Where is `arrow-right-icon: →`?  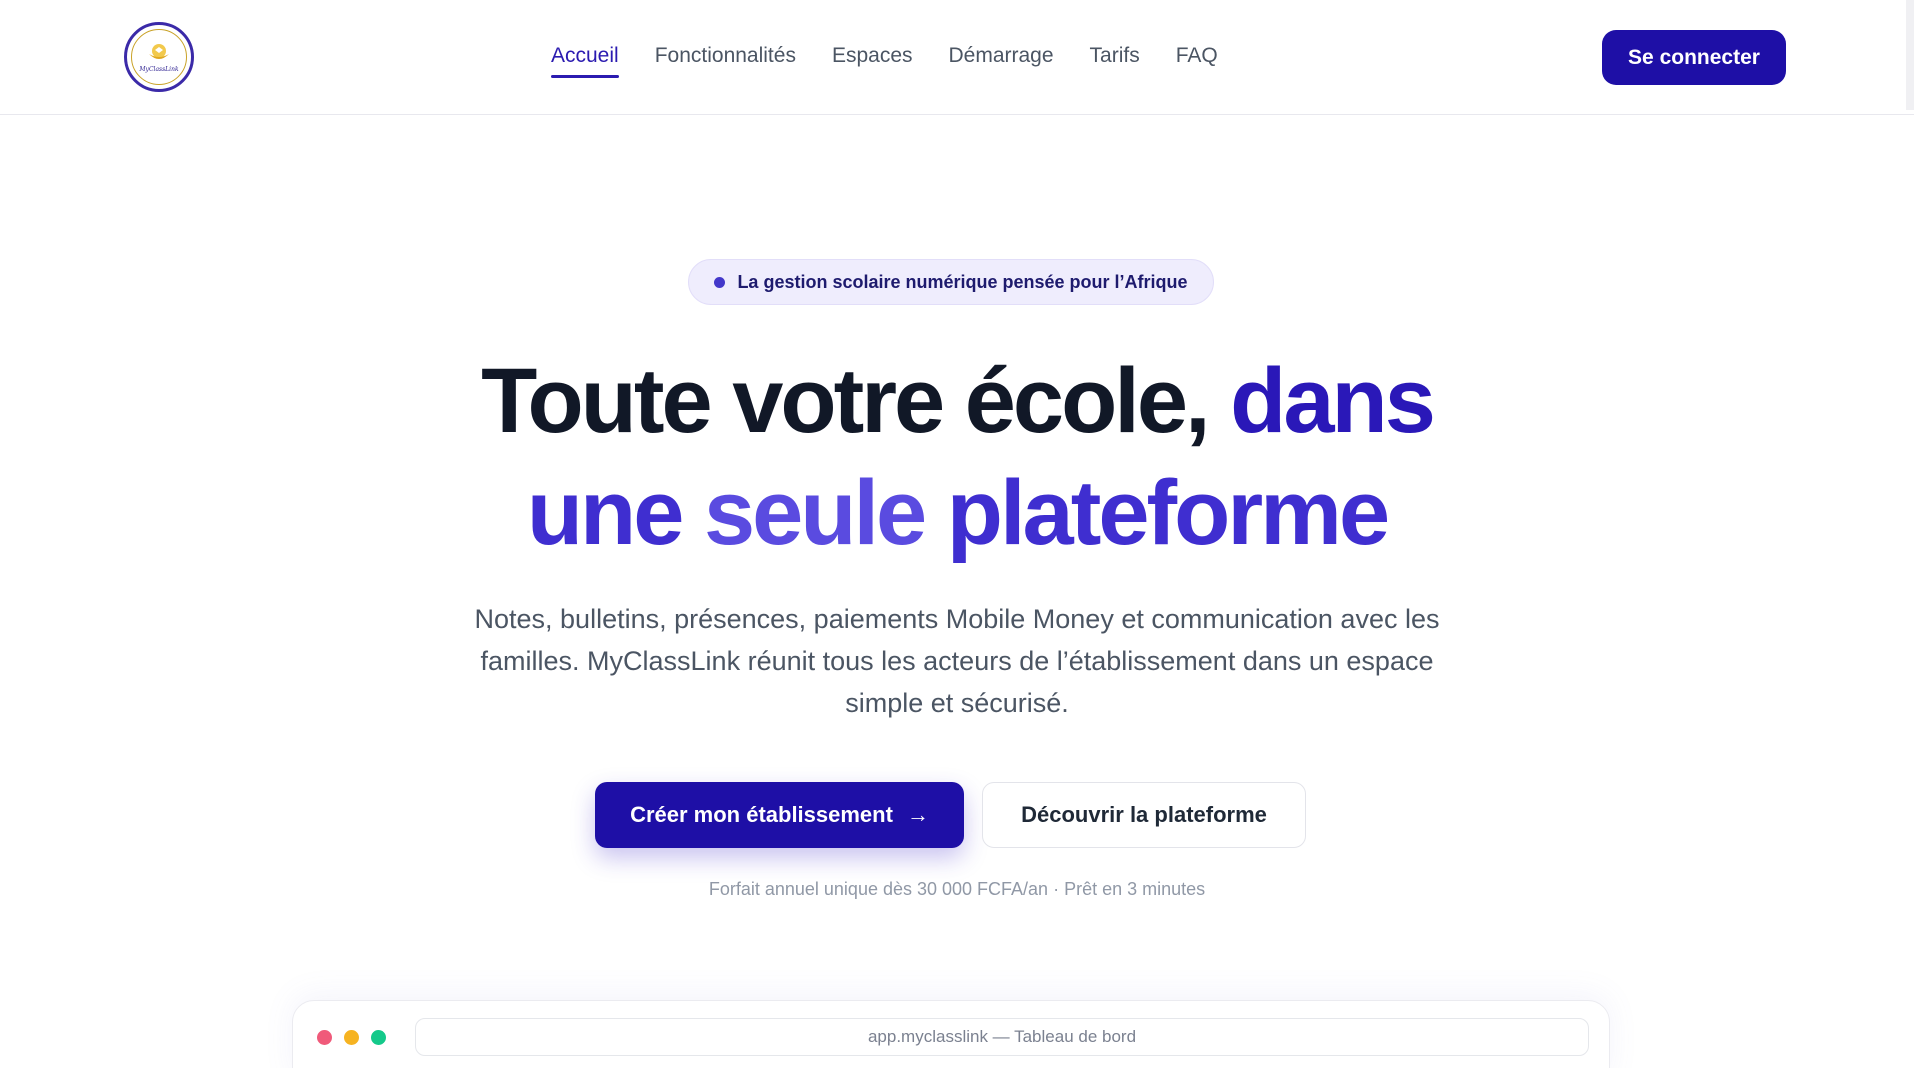 arrow-right-icon: → is located at coordinates (917, 814).